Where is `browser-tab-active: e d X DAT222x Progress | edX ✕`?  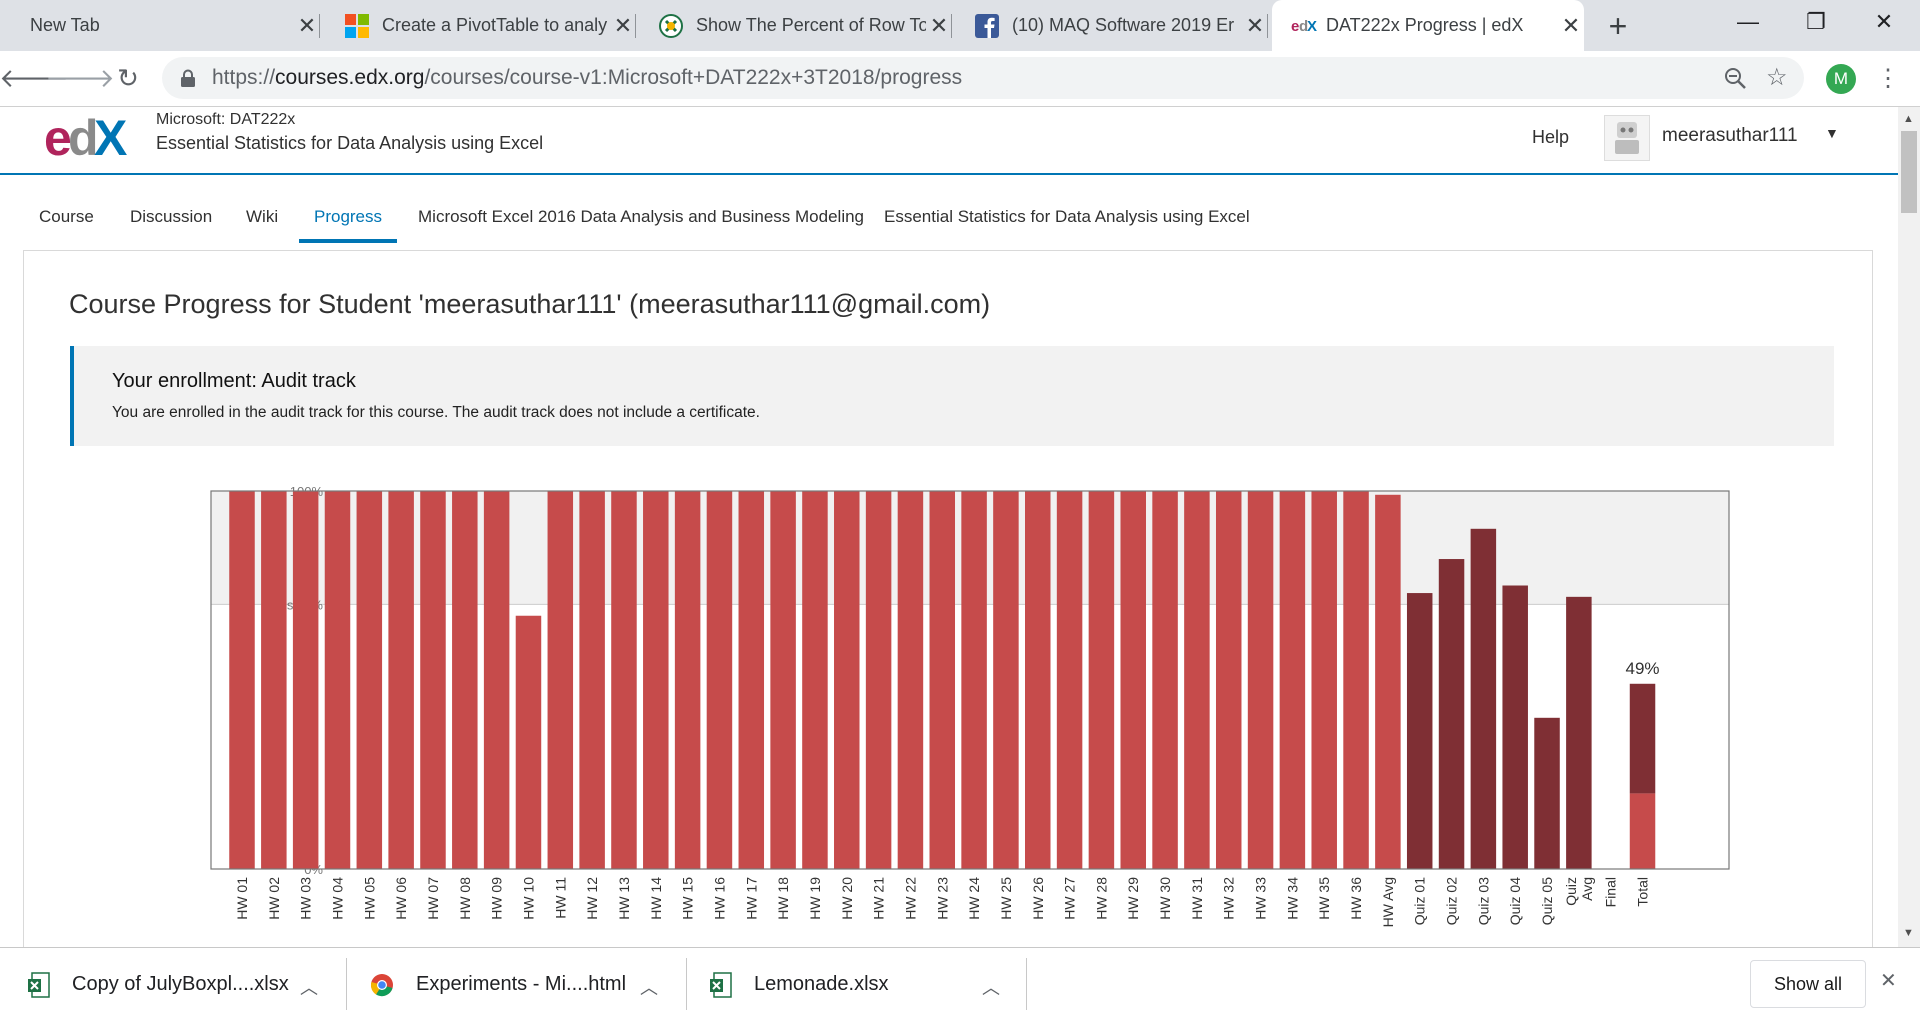 browser-tab-active: e d X DAT222x Progress | edX ✕ is located at coordinates (1428, 25).